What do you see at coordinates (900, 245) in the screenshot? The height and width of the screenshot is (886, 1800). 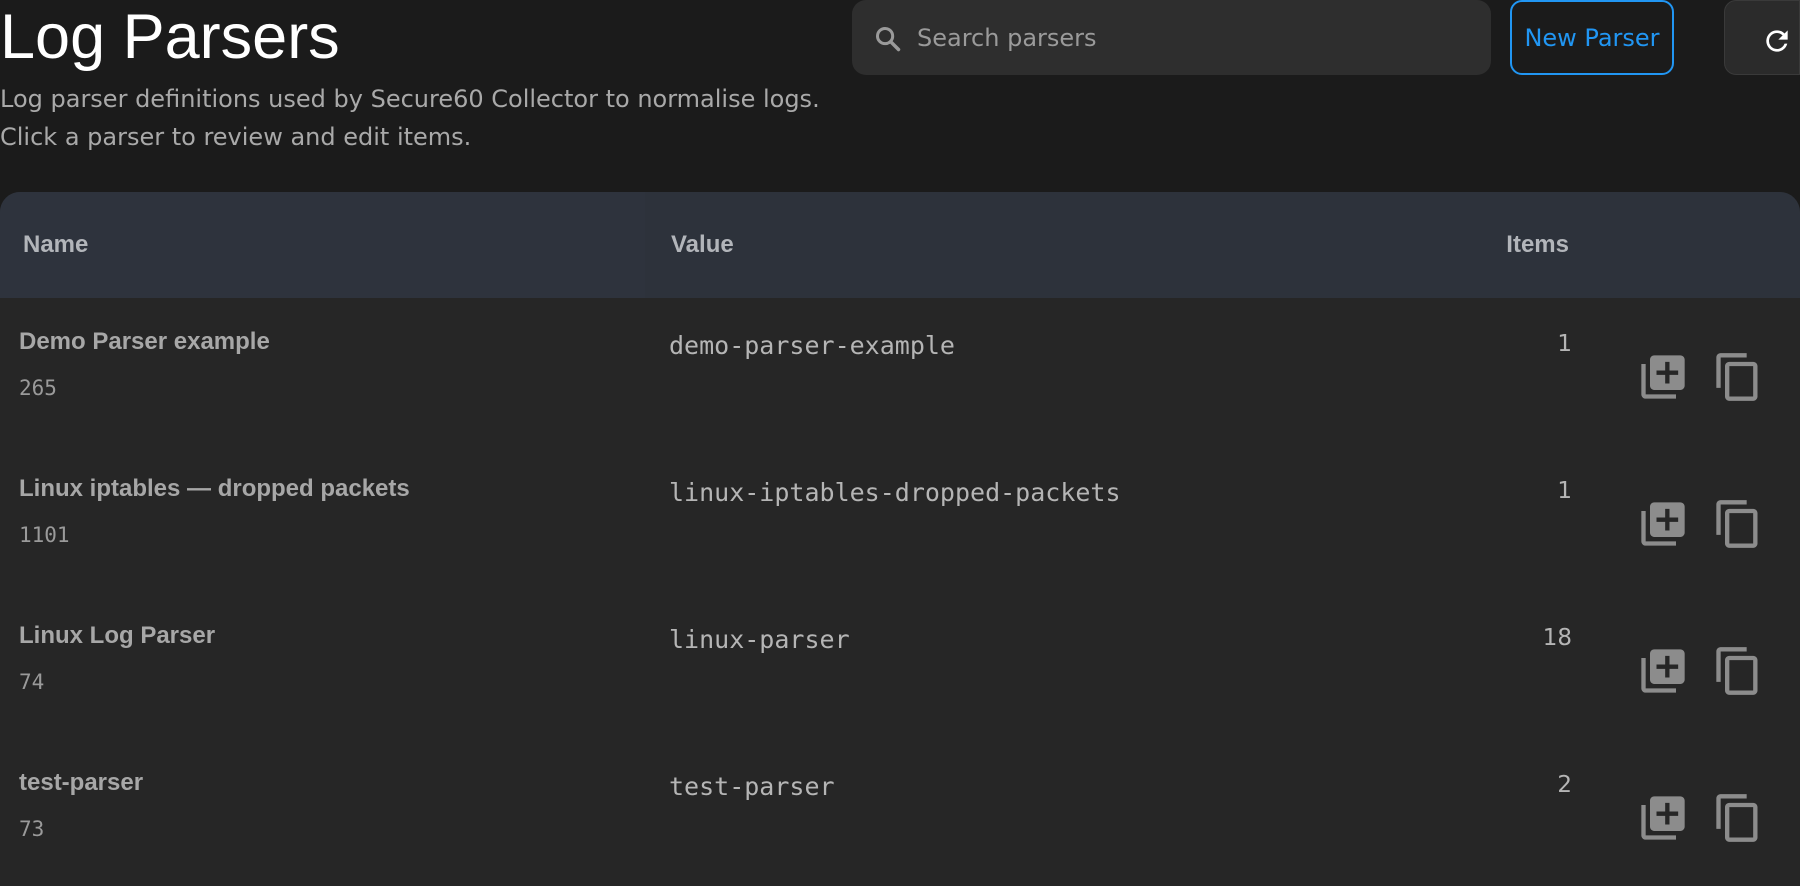 I see `table-header: Name Value Items` at bounding box center [900, 245].